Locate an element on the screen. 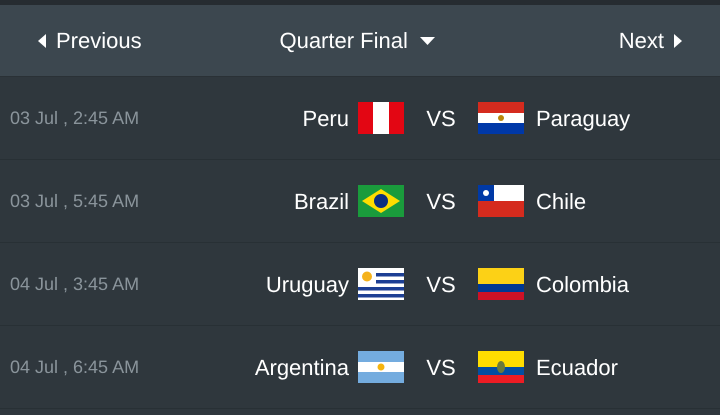 This screenshot has height=415, width=720. team-name: Colombia is located at coordinates (582, 284).